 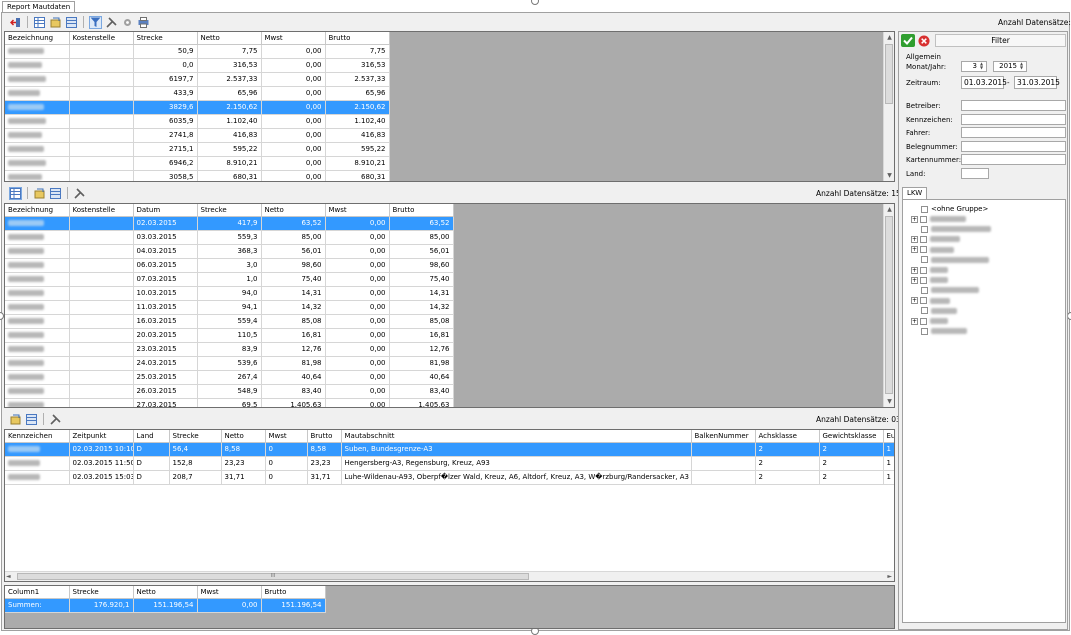 I want to click on settings-button, so click(x=127, y=22).